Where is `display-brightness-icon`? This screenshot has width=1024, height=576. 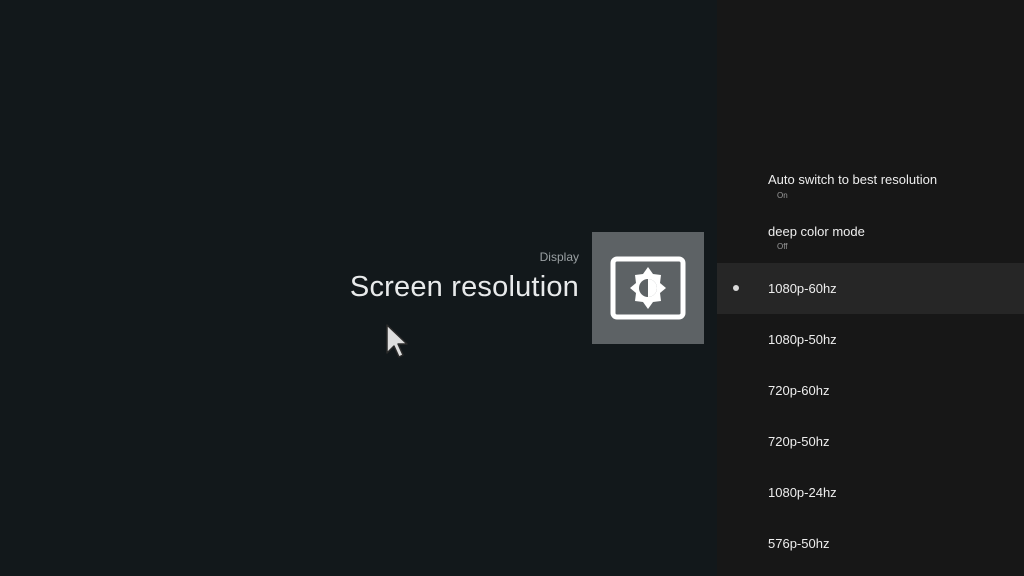 display-brightness-icon is located at coordinates (648, 288).